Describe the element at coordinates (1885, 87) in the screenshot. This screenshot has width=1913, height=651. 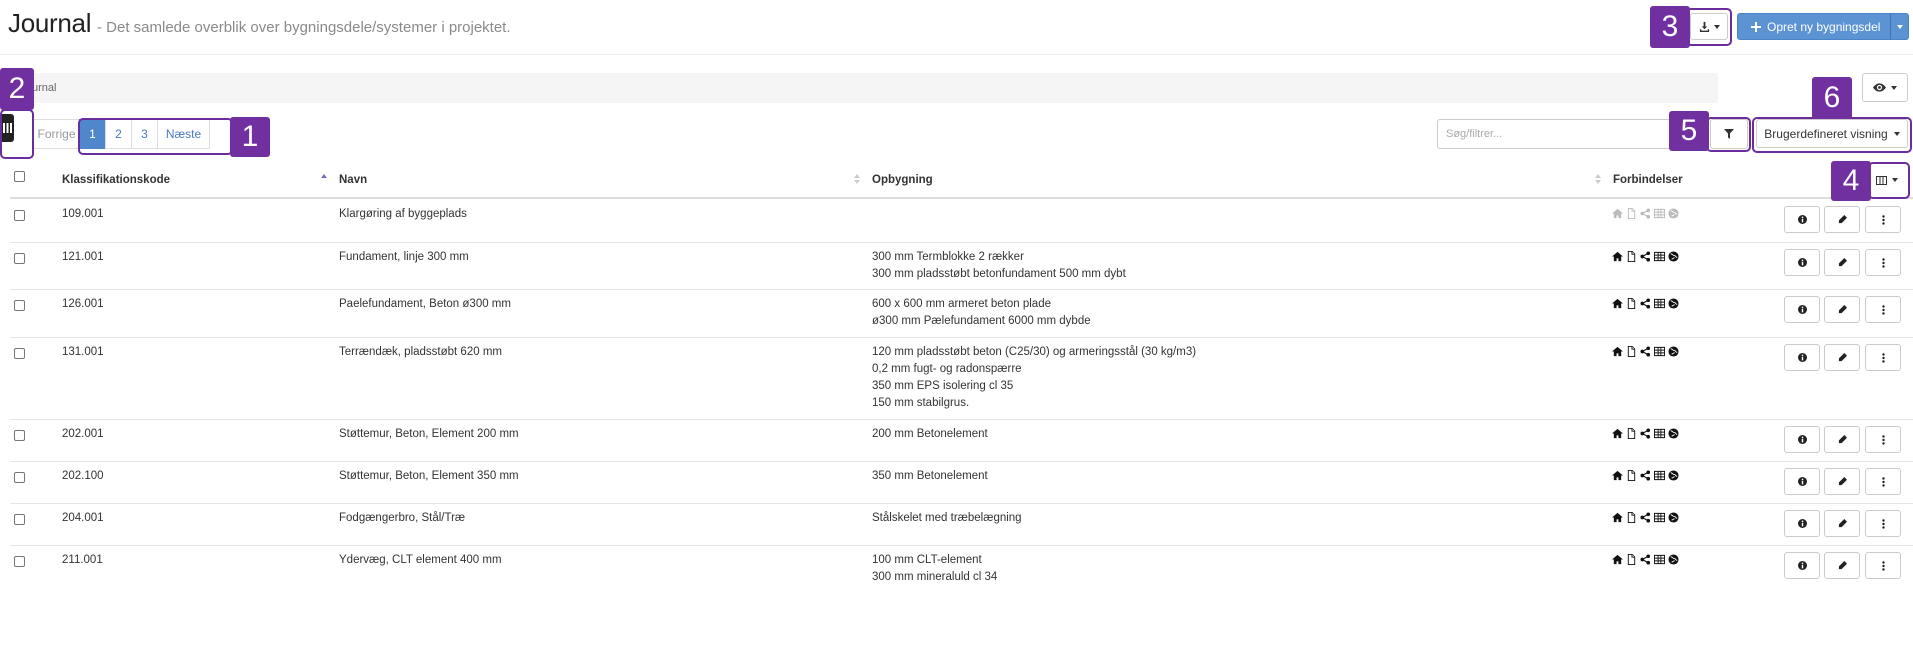
I see `visibility-button` at that location.